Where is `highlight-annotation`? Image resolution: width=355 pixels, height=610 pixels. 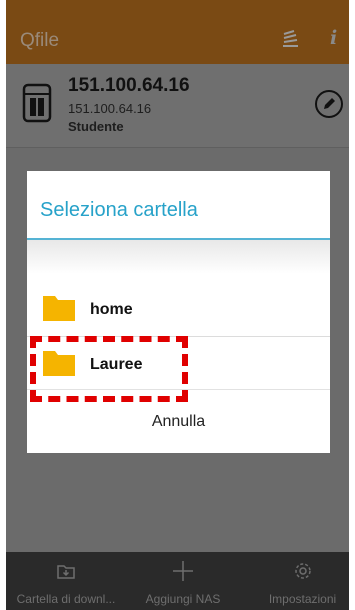
highlight-annotation is located at coordinates (109, 369).